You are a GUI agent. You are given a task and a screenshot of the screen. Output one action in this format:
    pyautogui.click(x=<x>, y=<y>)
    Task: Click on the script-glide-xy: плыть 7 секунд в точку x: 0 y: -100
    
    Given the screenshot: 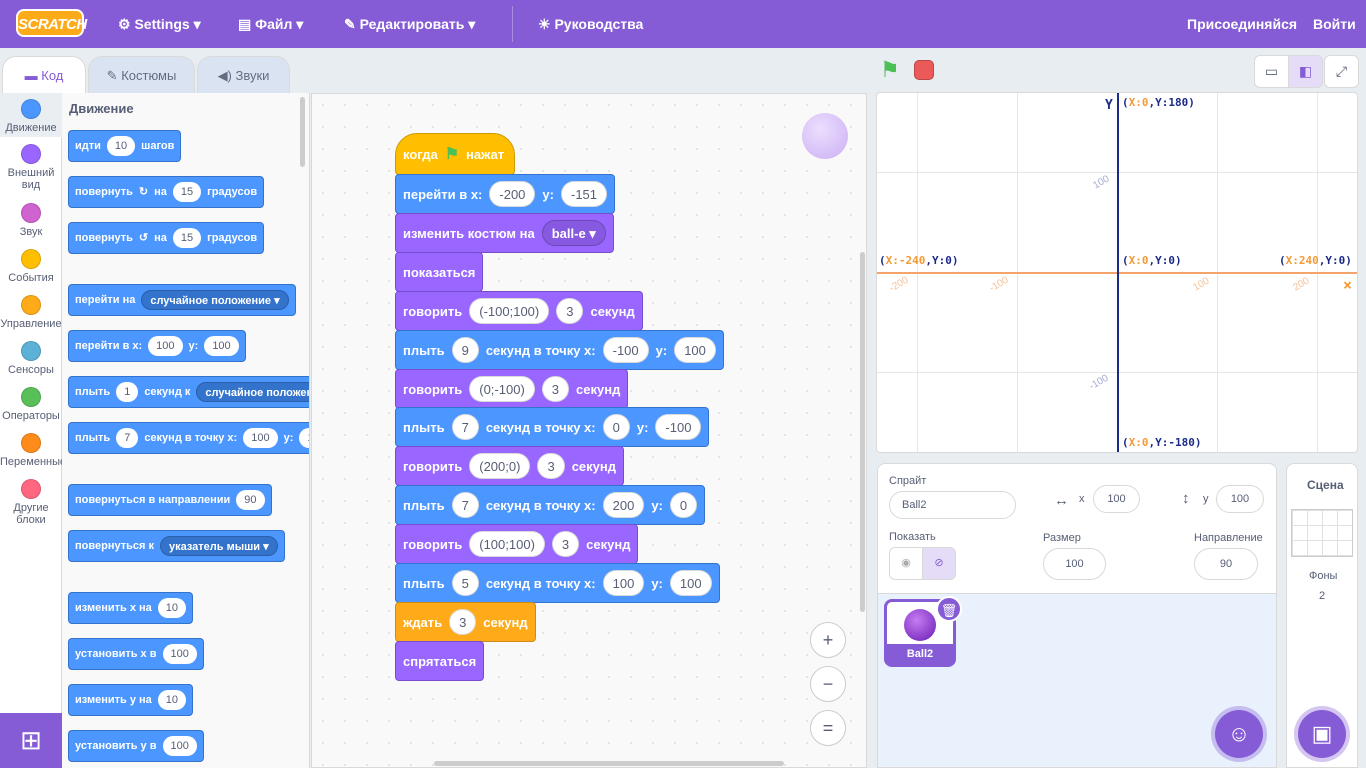 What is the action you would take?
    pyautogui.click(x=552, y=427)
    